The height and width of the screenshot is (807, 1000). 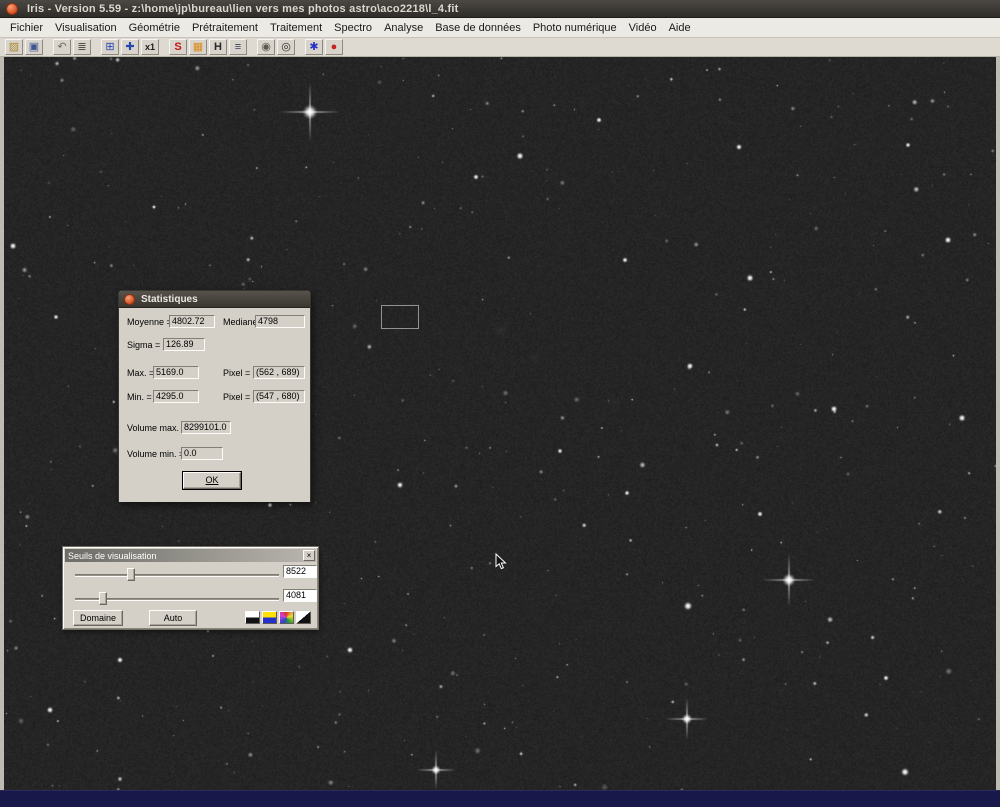 I want to click on high-threshold-slider-track, so click(x=177, y=575).